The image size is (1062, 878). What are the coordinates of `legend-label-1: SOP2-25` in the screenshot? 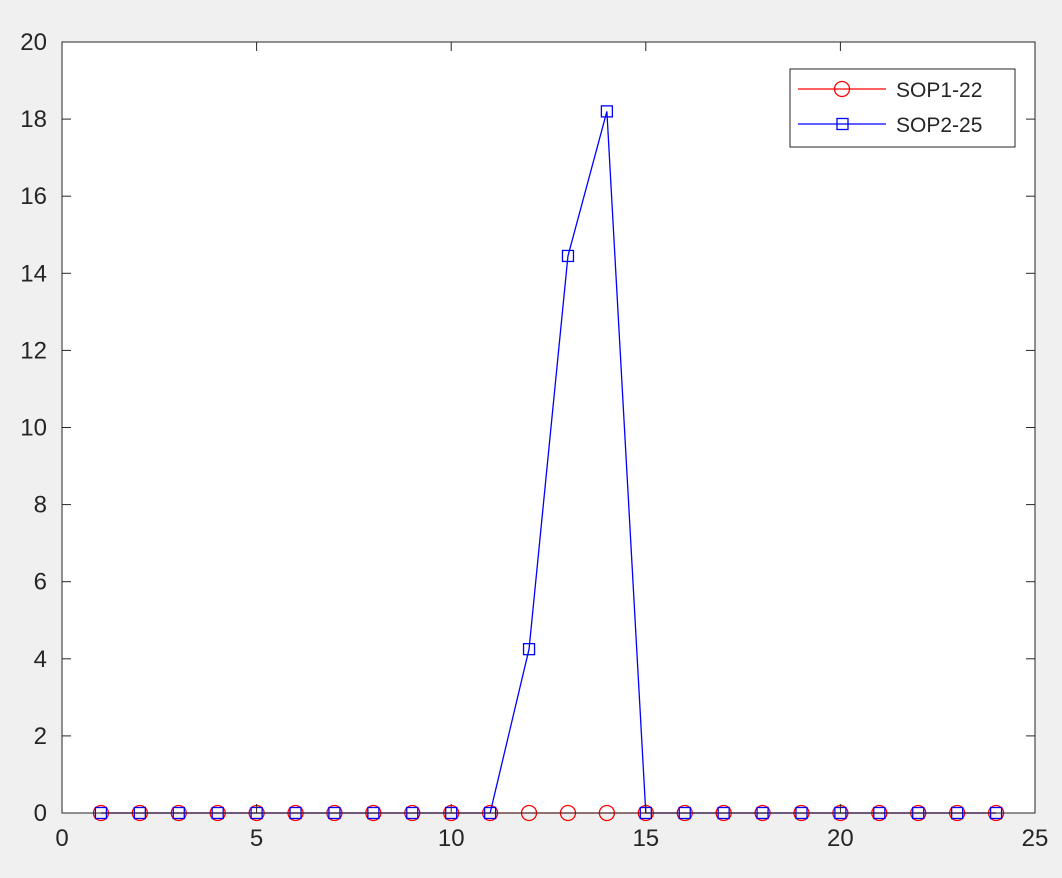 It's located at (939, 125).